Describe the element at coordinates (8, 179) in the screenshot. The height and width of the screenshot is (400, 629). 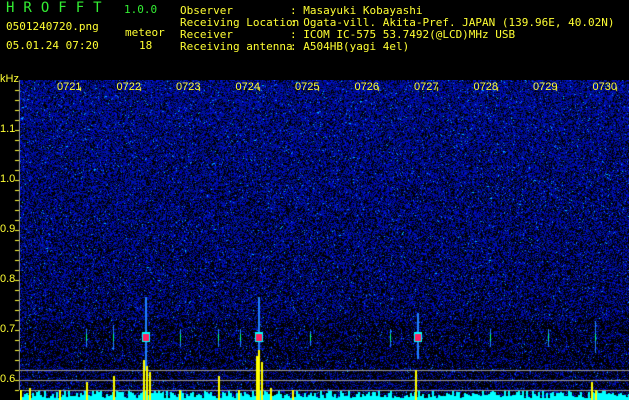
I see `freq-label: 1.0` at that location.